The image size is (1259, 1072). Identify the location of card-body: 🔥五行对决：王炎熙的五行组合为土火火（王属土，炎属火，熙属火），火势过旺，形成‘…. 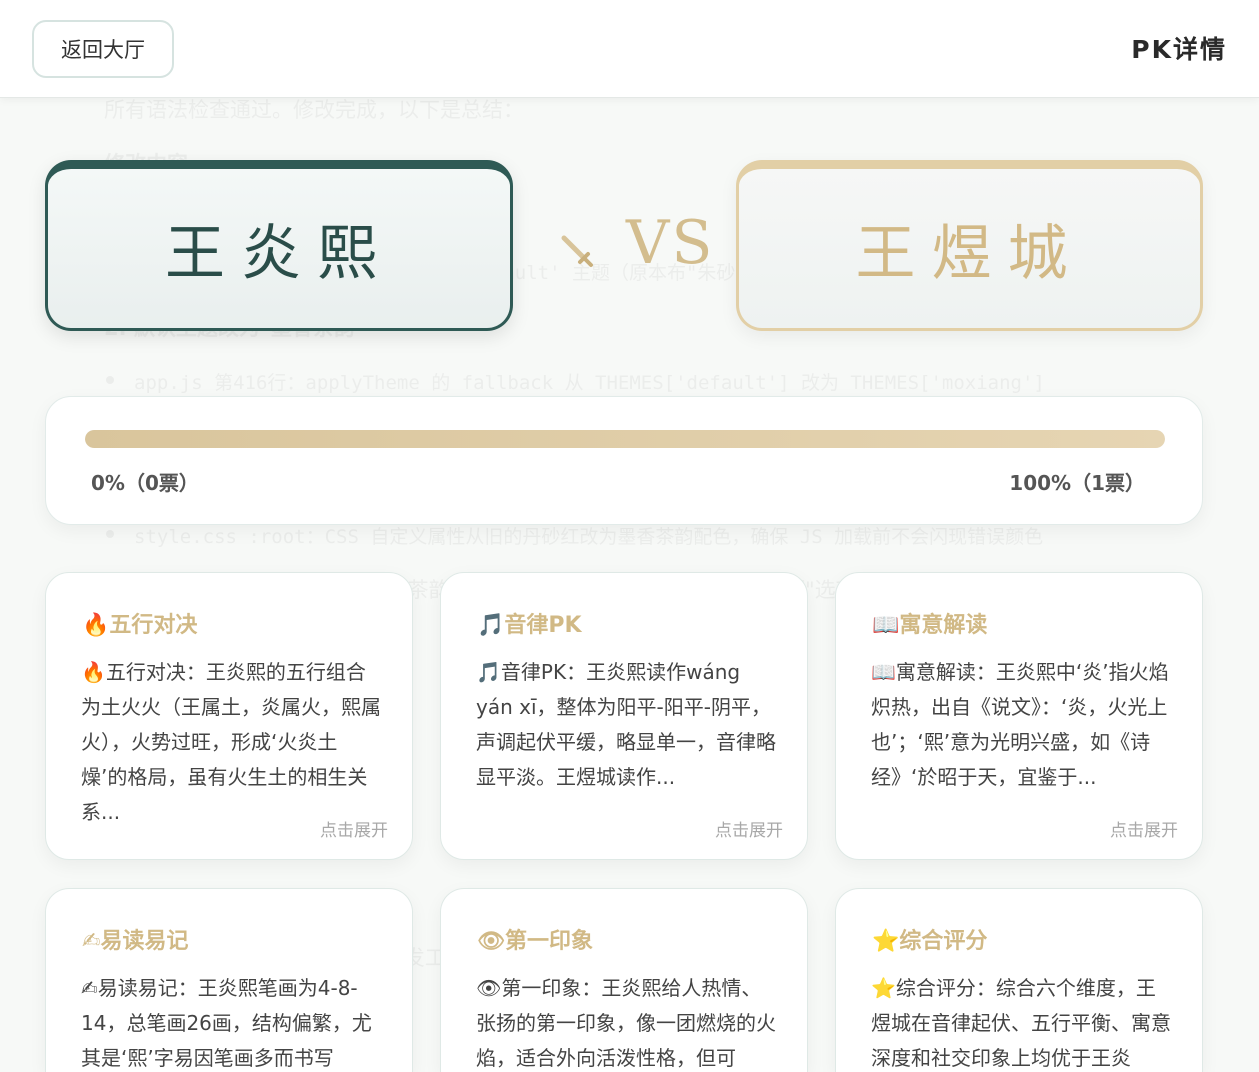
(231, 742).